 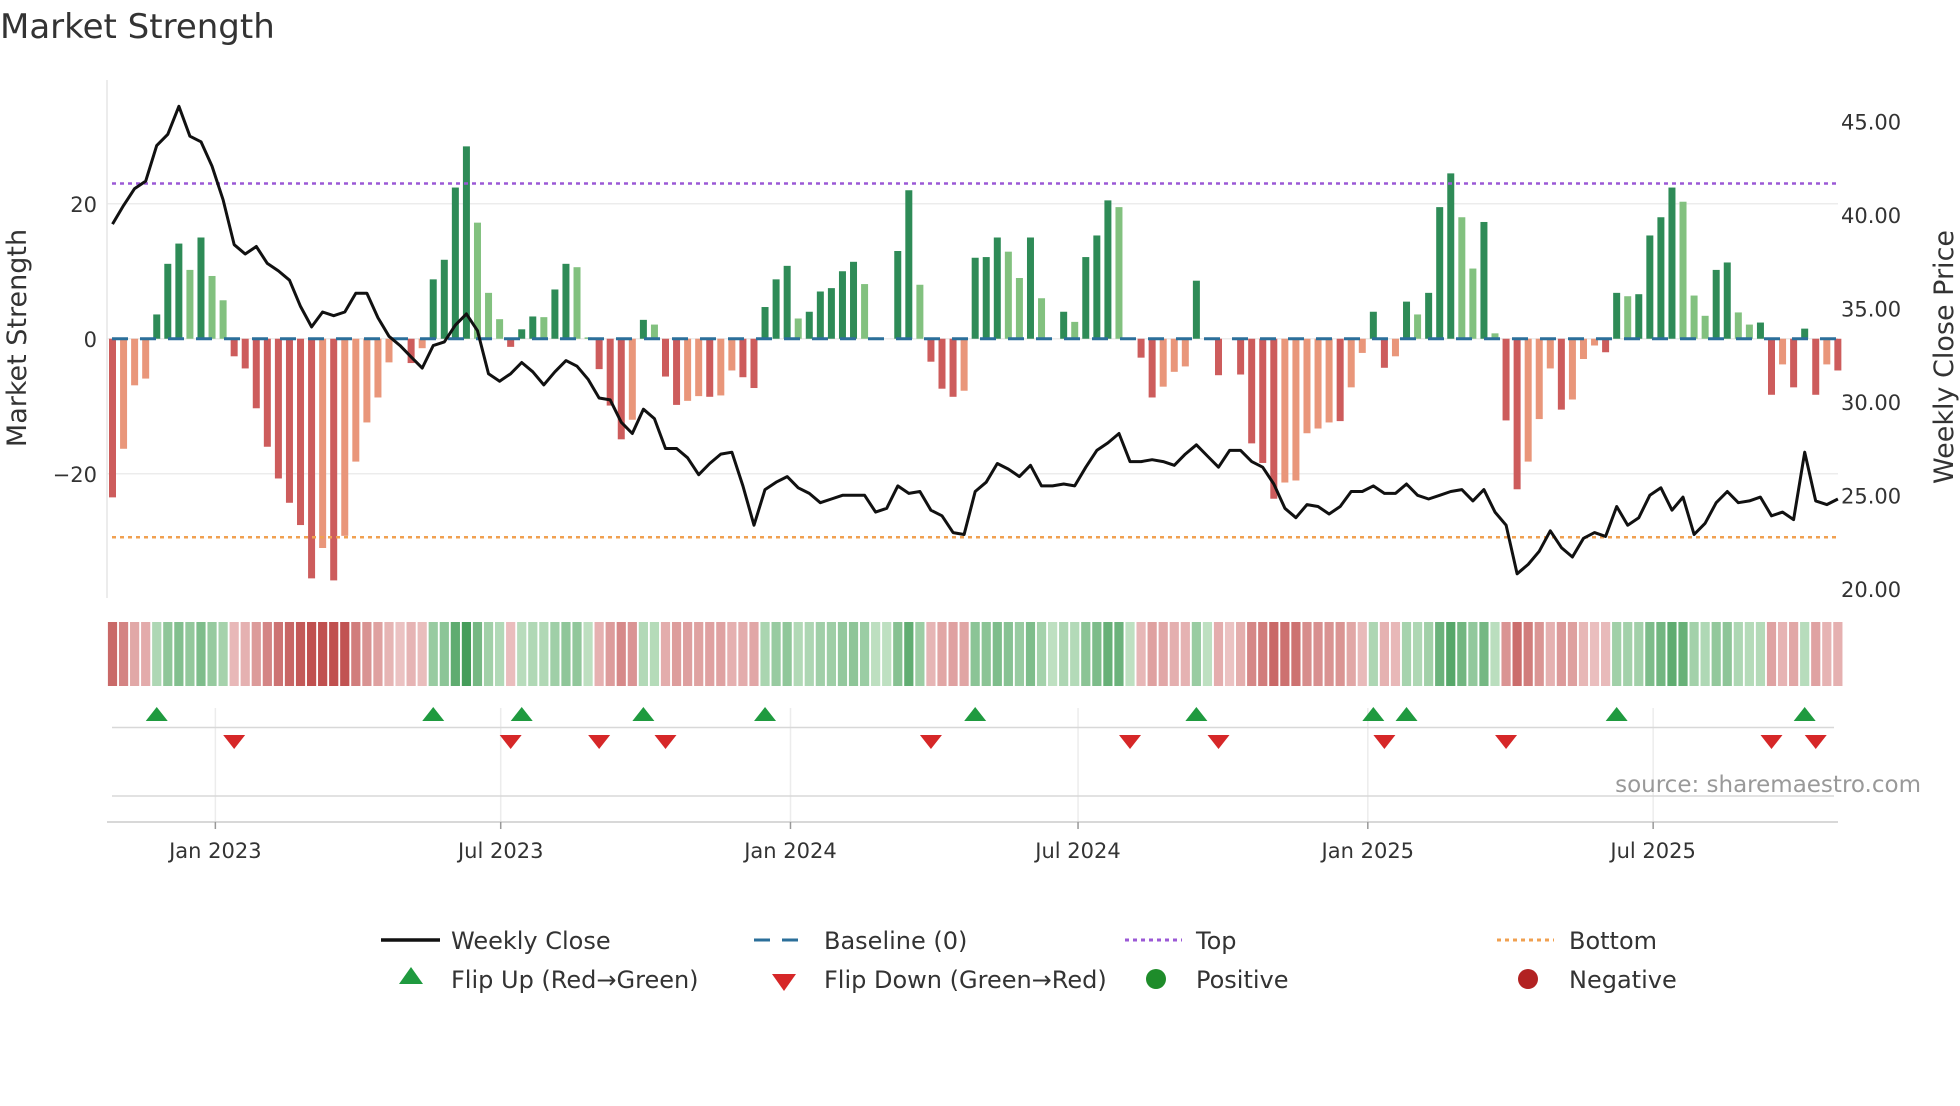 I want to click on legend-negative: Negative, so click(x=1623, y=980).